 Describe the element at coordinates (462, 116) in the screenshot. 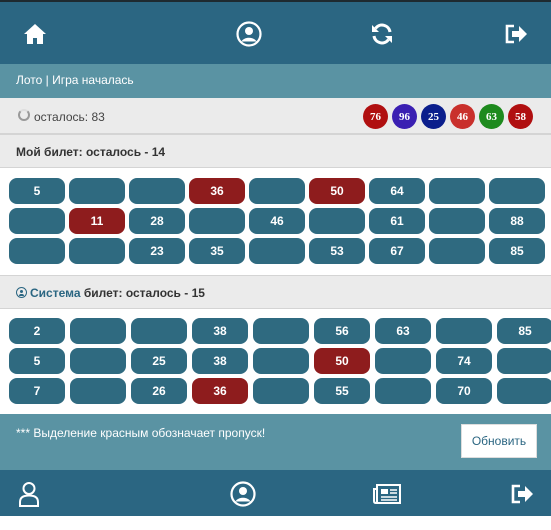

I see `drawn-ball: 46` at that location.